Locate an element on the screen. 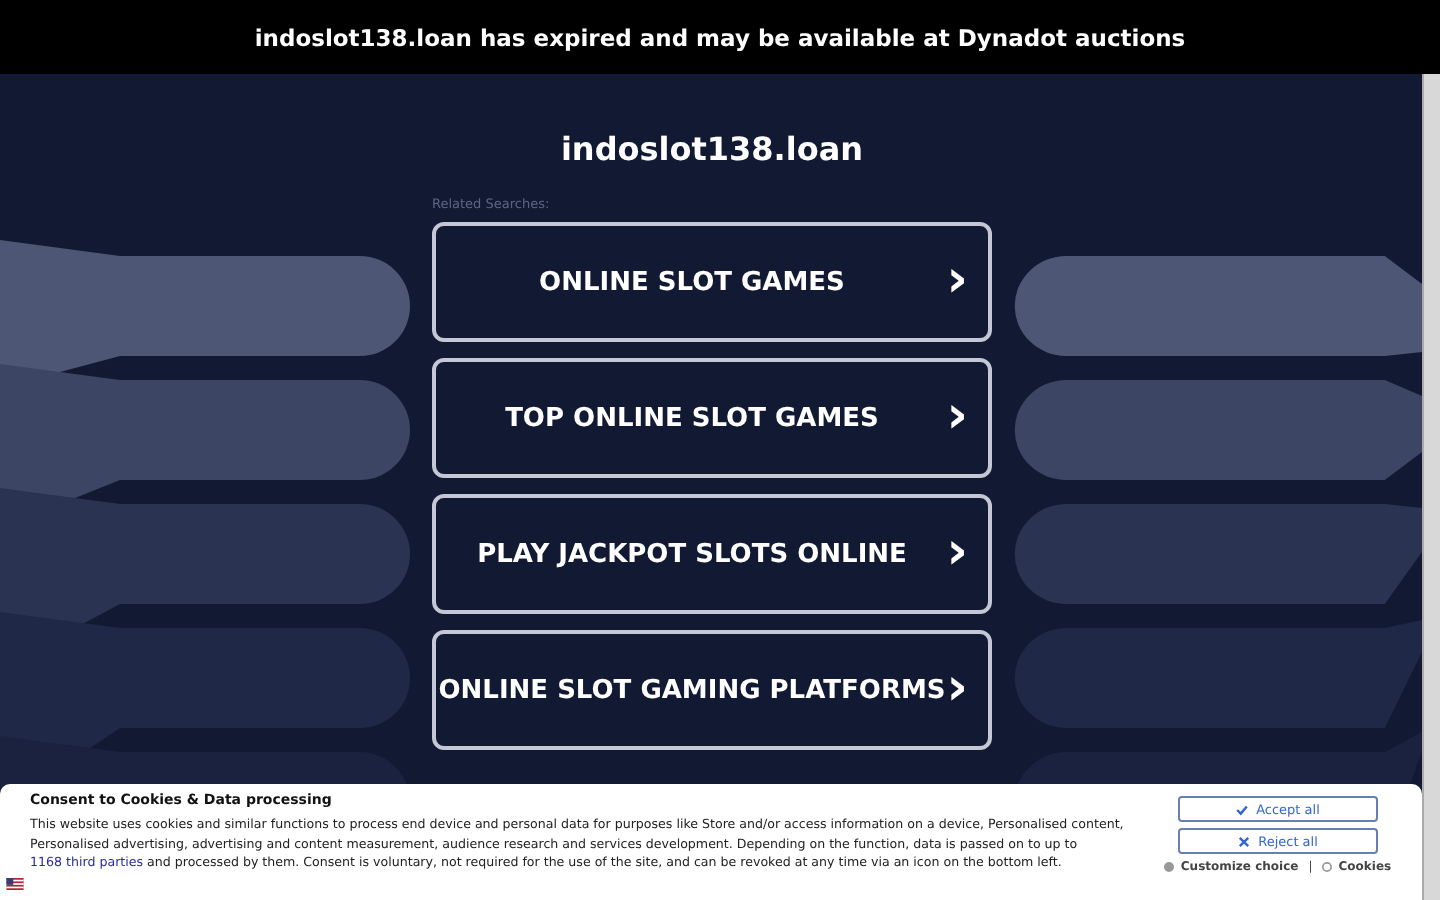 The width and height of the screenshot is (1440, 900). search-link-button: ONLINE SLOT GAMES › is located at coordinates (712, 282).